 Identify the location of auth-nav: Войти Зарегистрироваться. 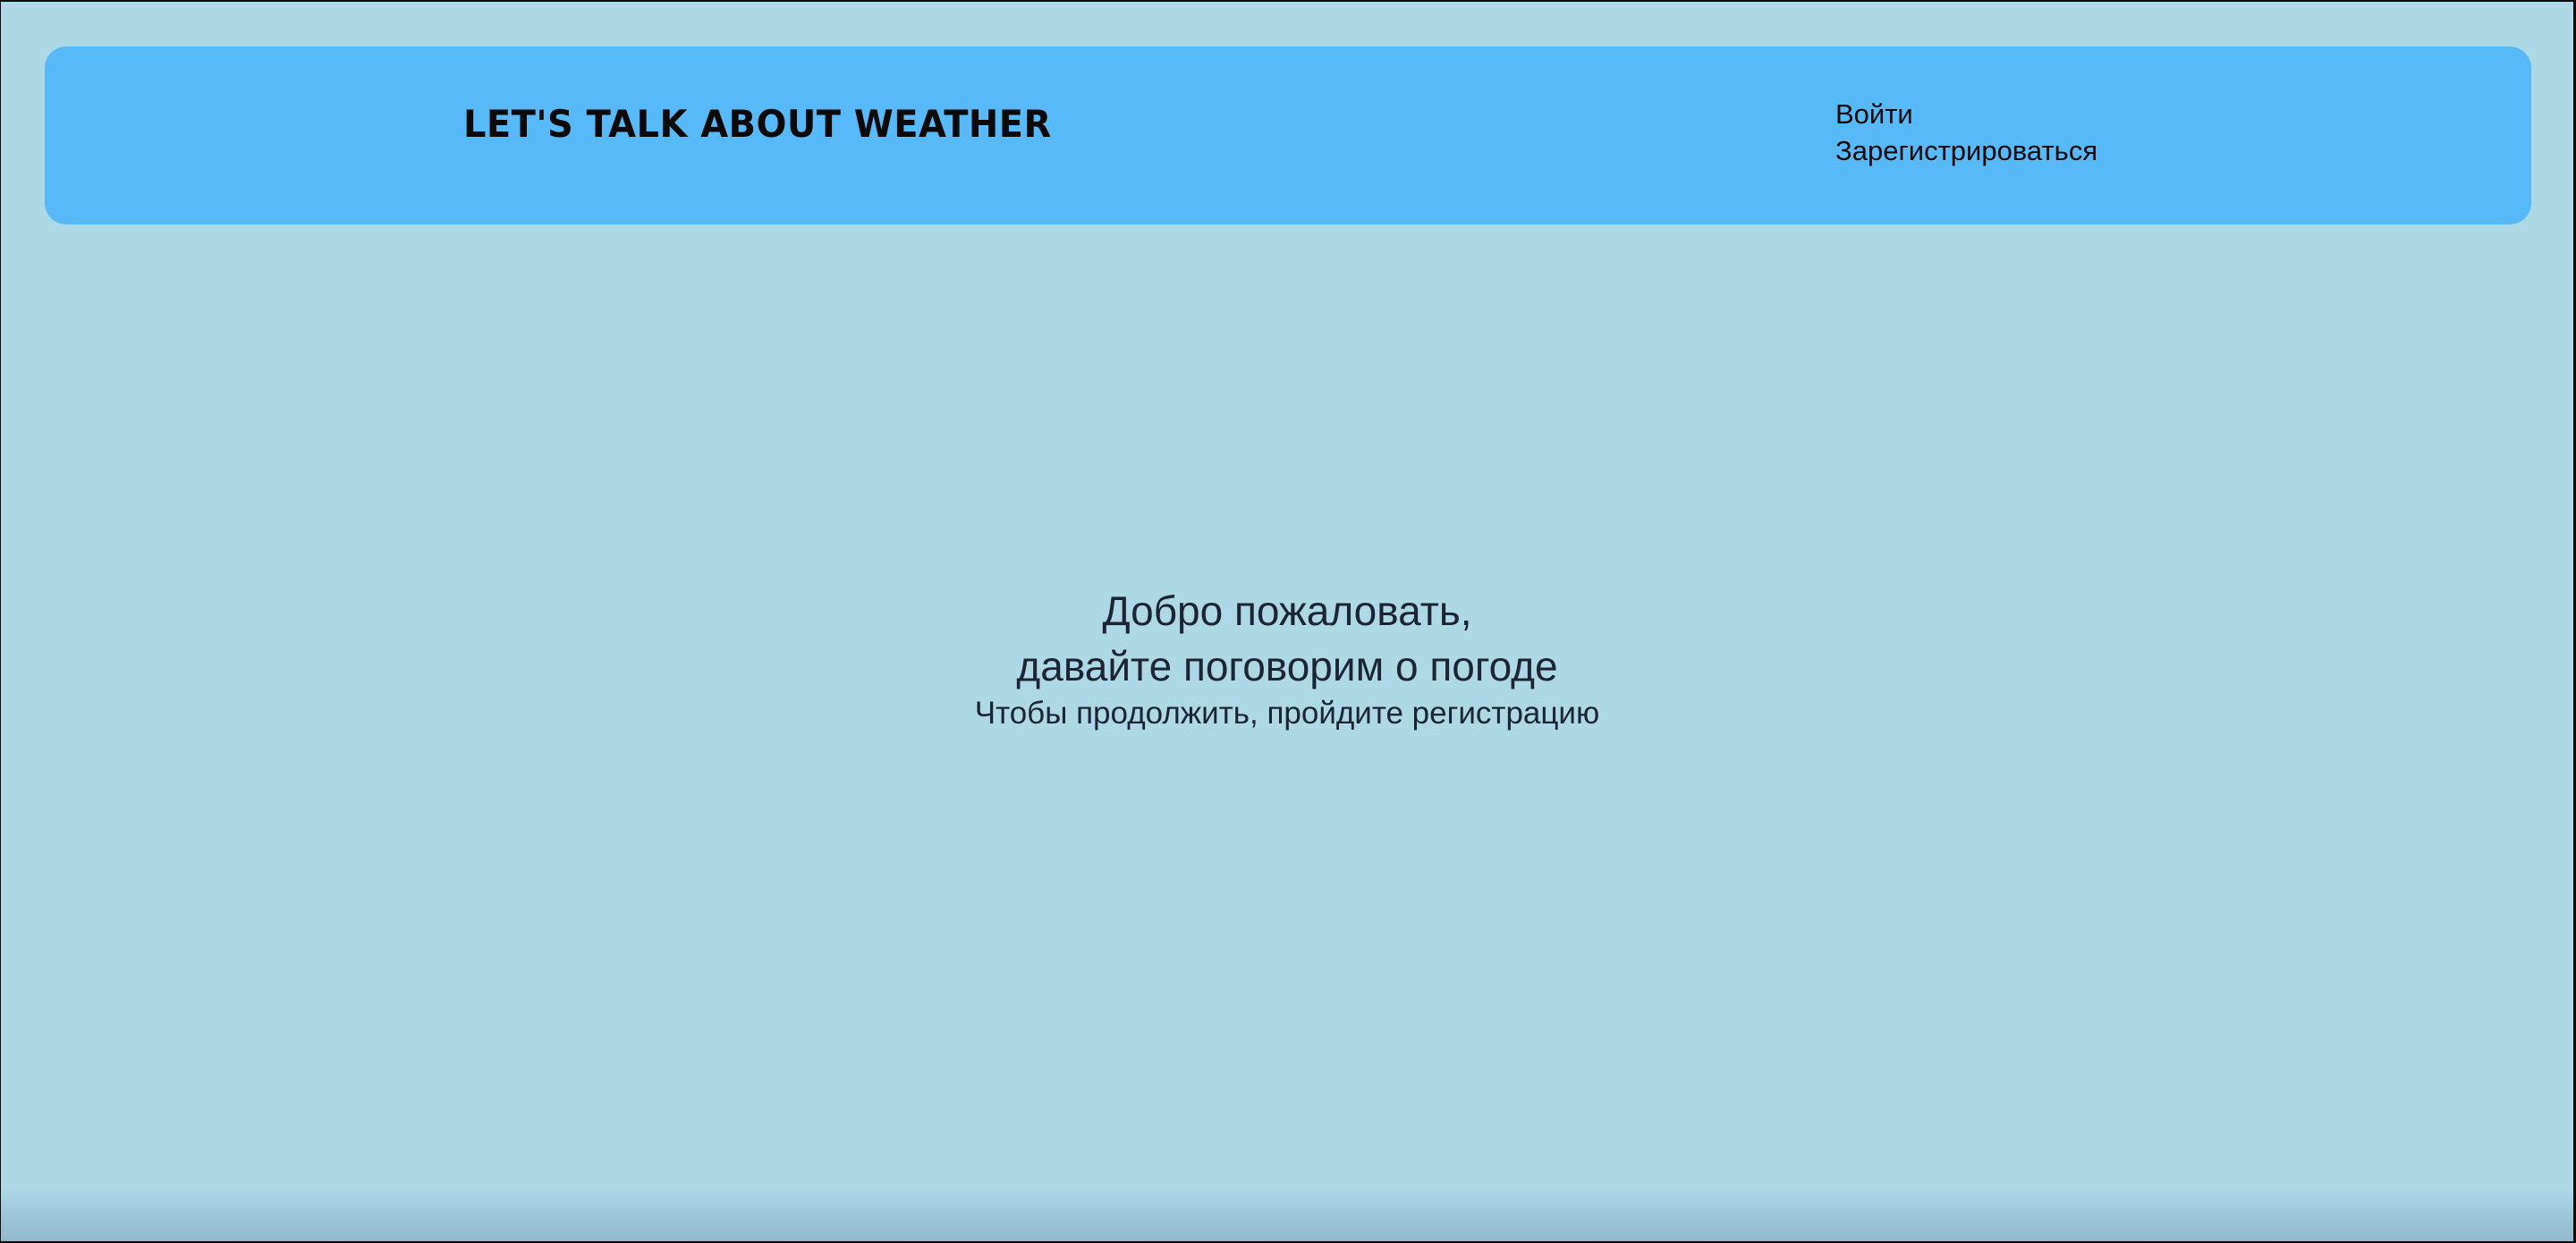
(1966, 132).